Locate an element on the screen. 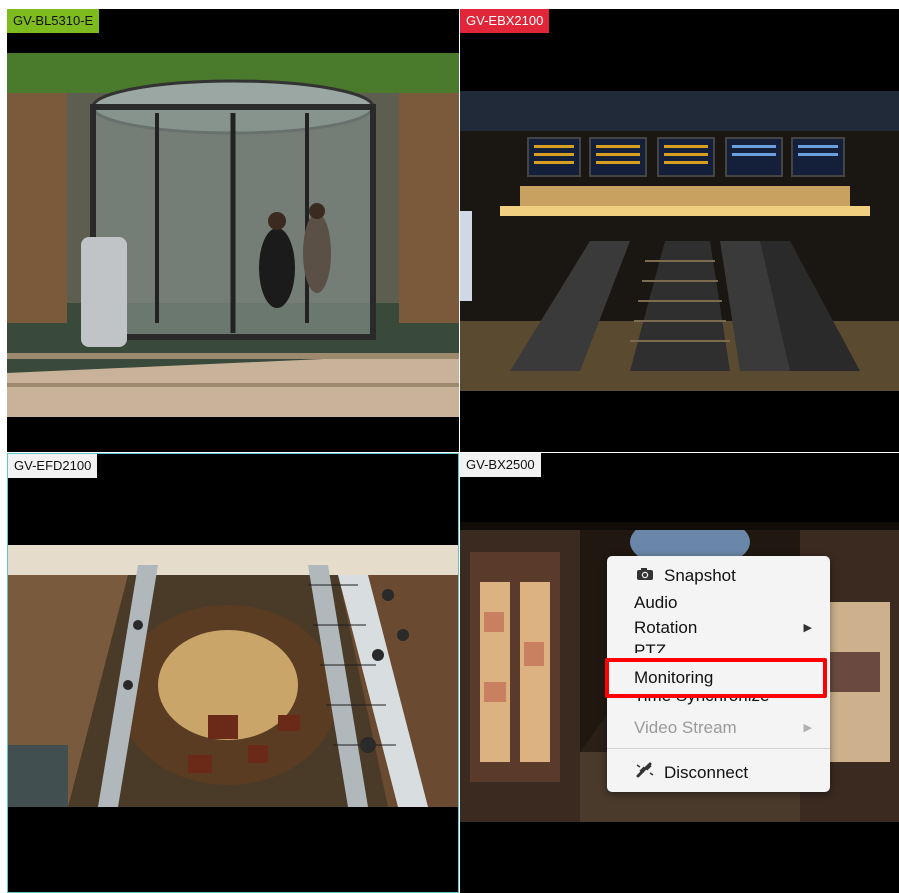  menu-item-video-stream: Video Stream ▶ is located at coordinates (718, 728).